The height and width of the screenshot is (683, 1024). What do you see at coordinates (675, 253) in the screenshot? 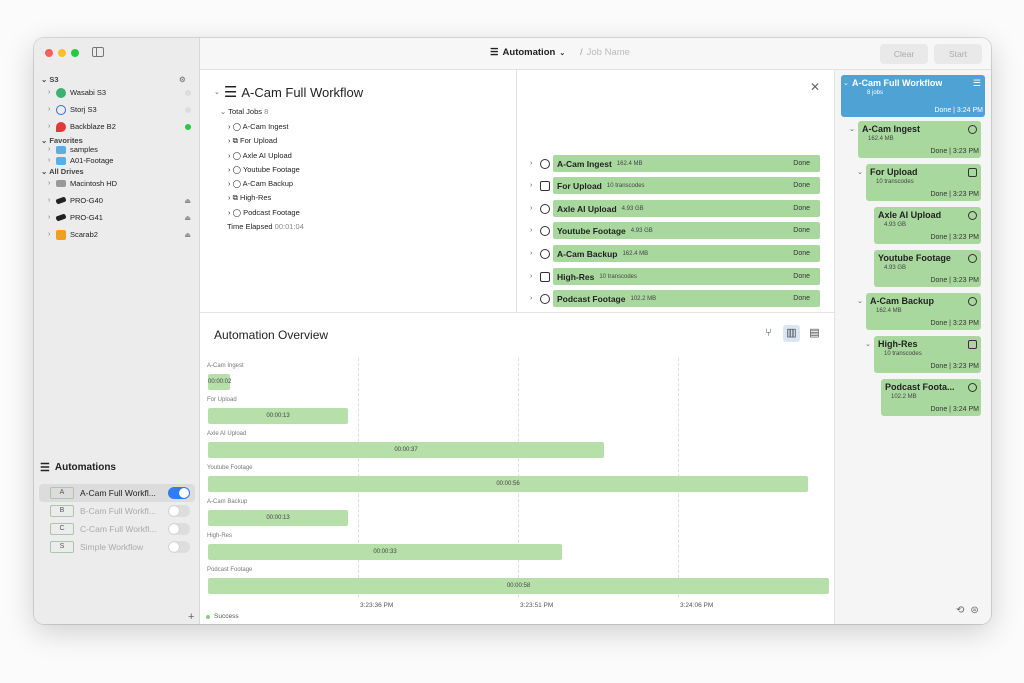
I see `step-row: › A-Cam Backup 162.4 MB Done` at bounding box center [675, 253].